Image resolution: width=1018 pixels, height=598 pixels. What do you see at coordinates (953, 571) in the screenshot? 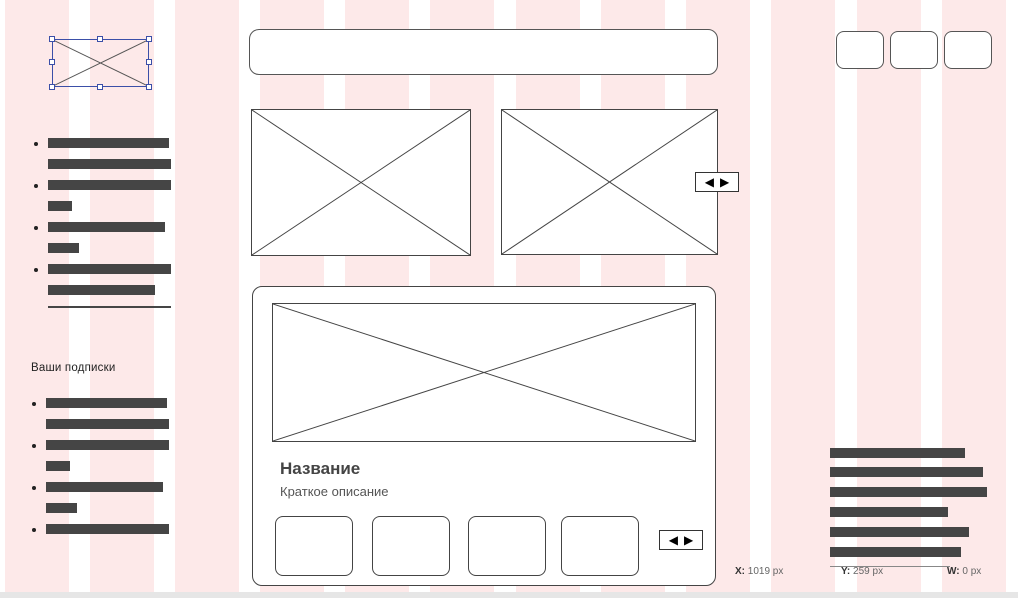
I see `status-w-label: W:` at bounding box center [953, 571].